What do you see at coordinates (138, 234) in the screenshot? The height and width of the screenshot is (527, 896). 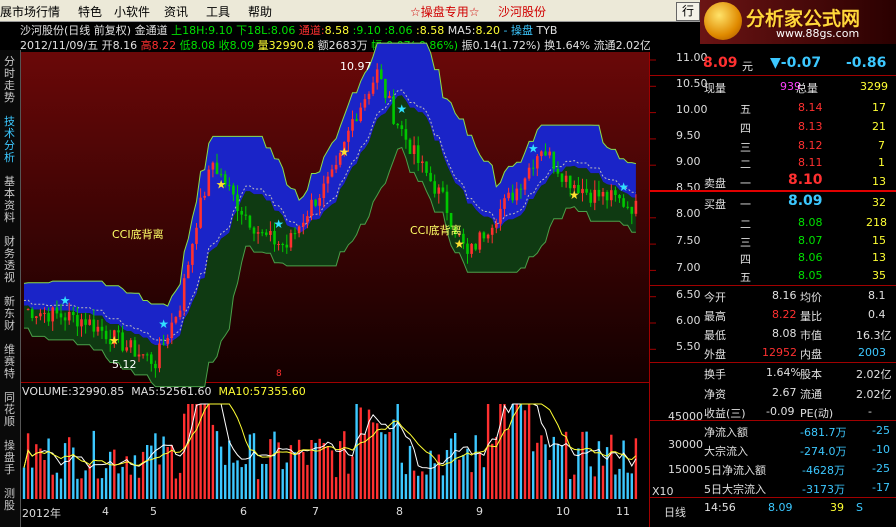 I see `signal-label: CCI底背离` at bounding box center [138, 234].